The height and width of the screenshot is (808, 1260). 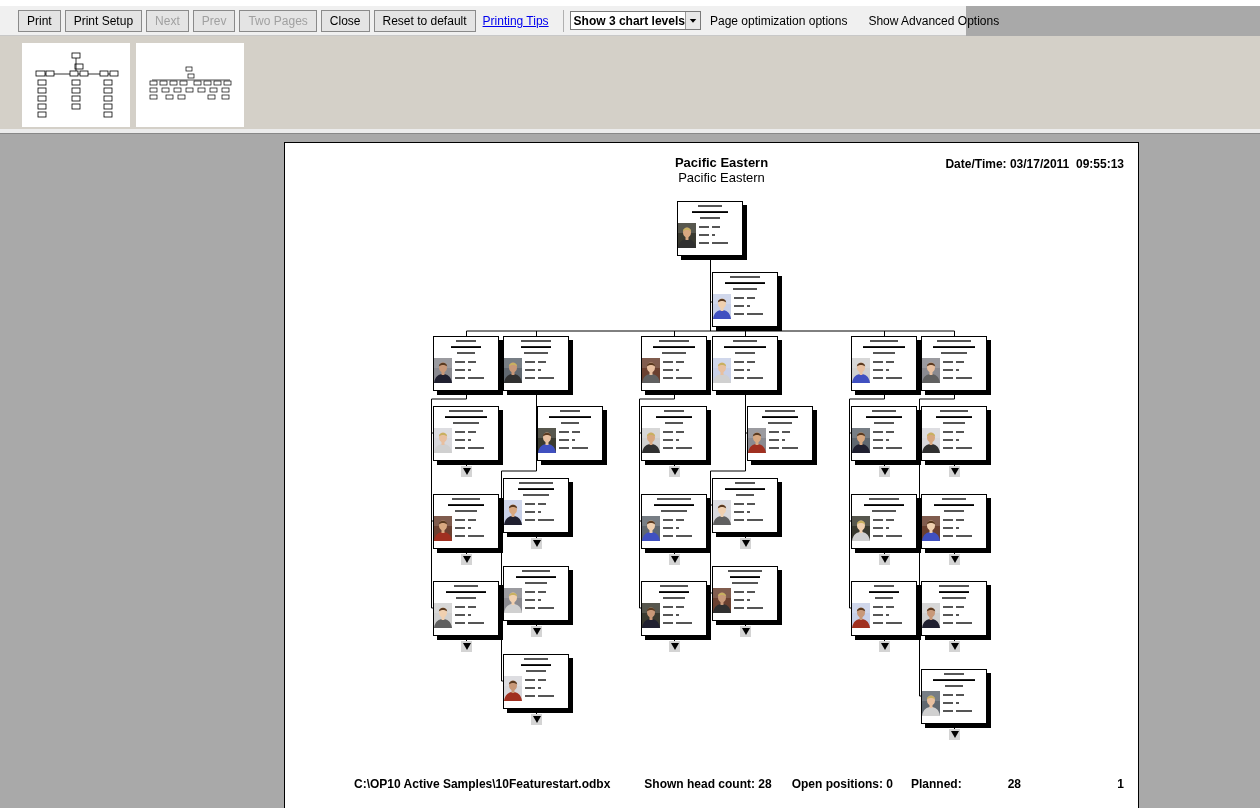 What do you see at coordinates (39, 20) in the screenshot?
I see `toolbar-button: Print` at bounding box center [39, 20].